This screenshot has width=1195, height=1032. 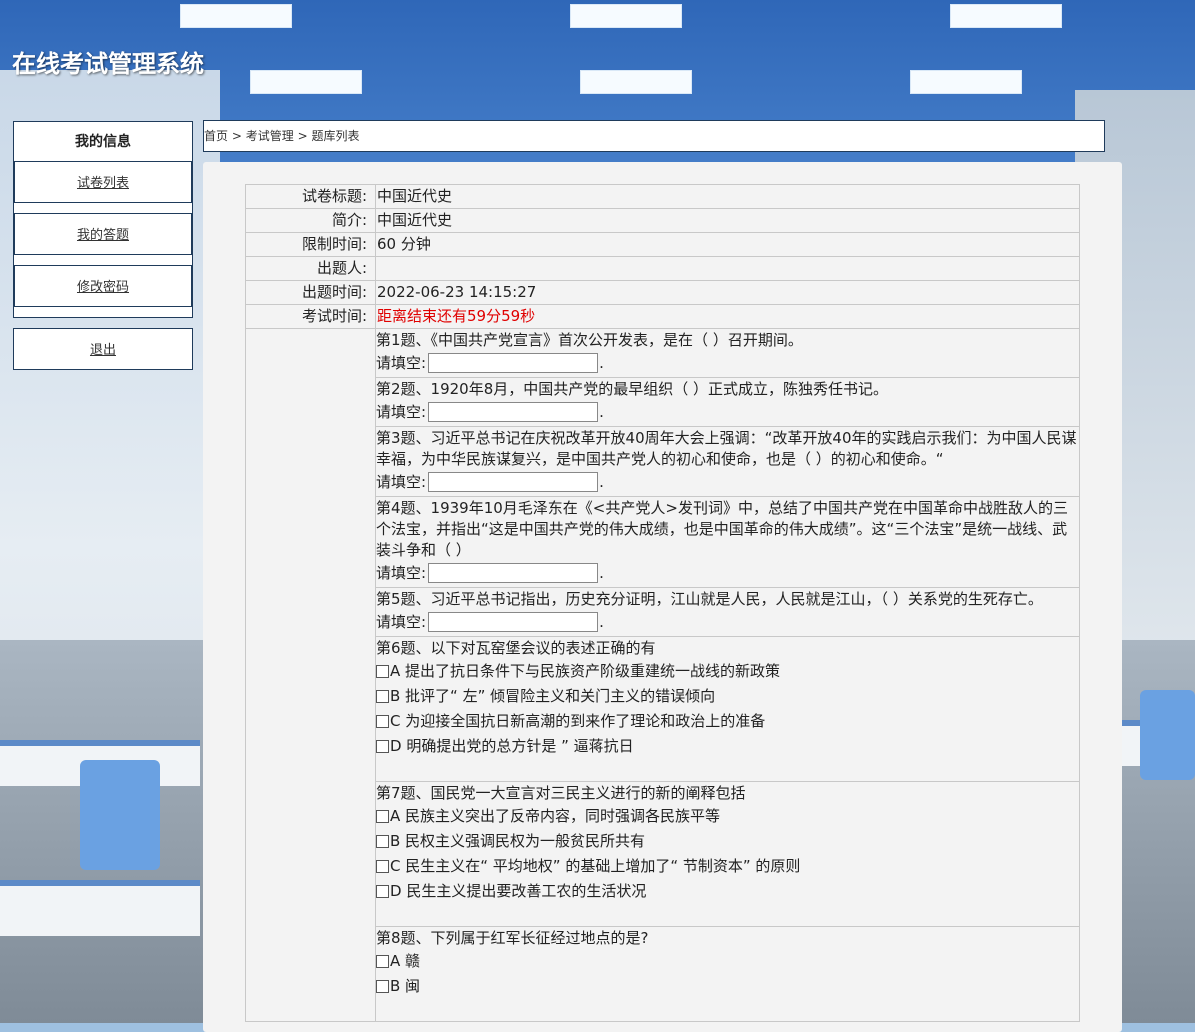 I want to click on question-text: 第8题、下列属于红军长征经过地点的是?, so click(x=512, y=938).